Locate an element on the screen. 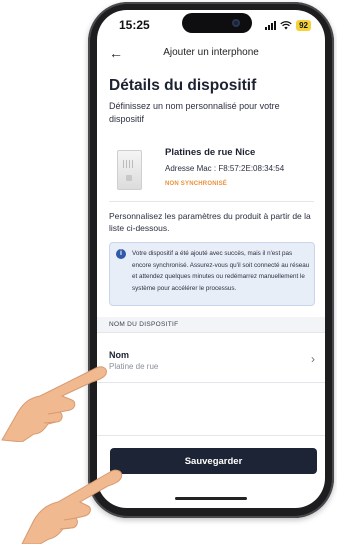 This screenshot has width=337, height=544. wifi-icon is located at coordinates (286, 25).